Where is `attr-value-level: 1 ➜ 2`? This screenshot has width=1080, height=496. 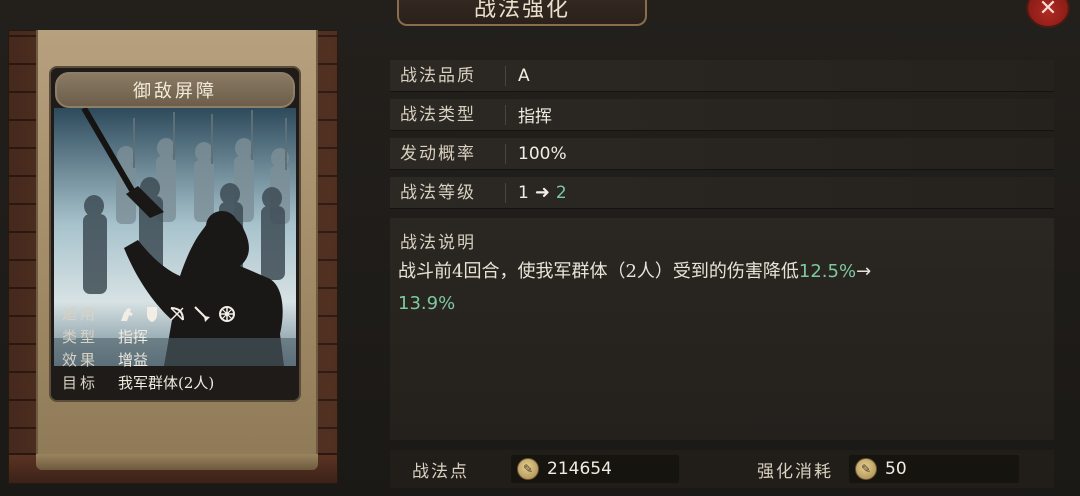 attr-value-level: 1 ➜ 2 is located at coordinates (536, 192).